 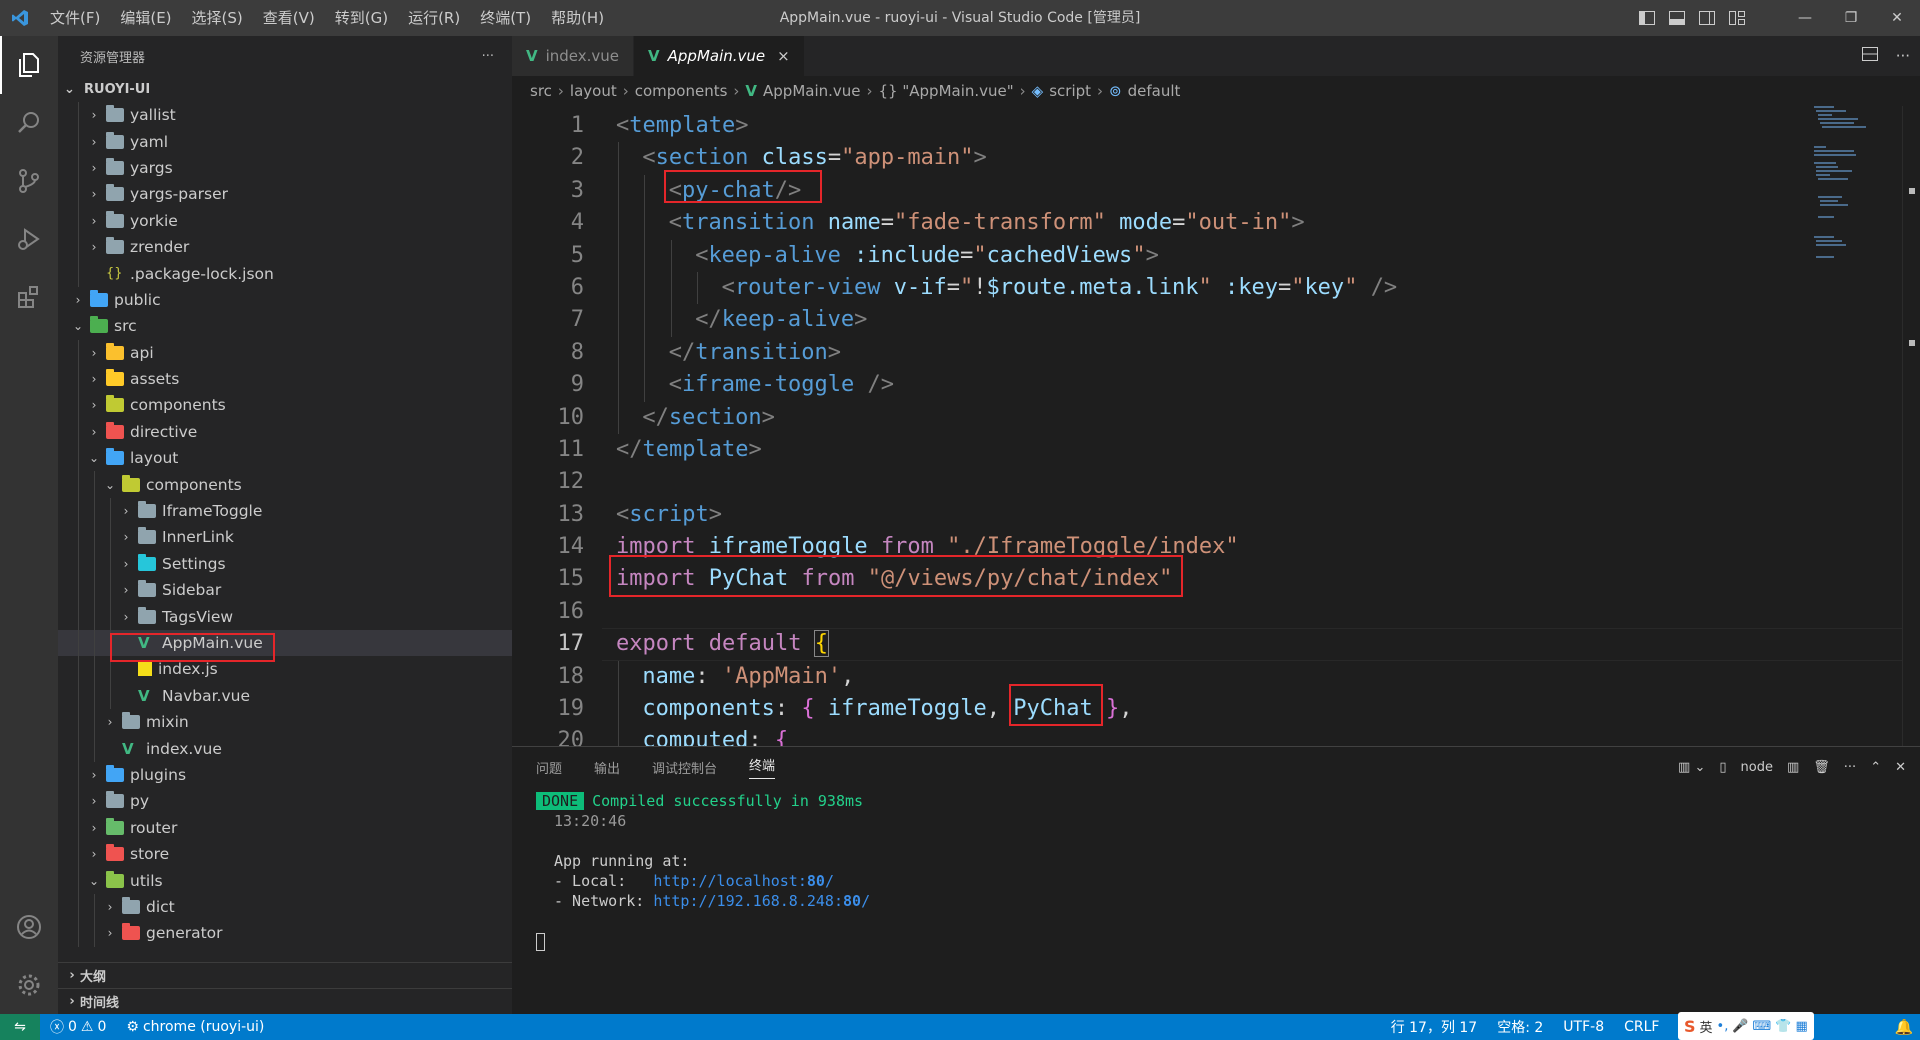 I want to click on tree-folder: › components, so click(x=285, y=405).